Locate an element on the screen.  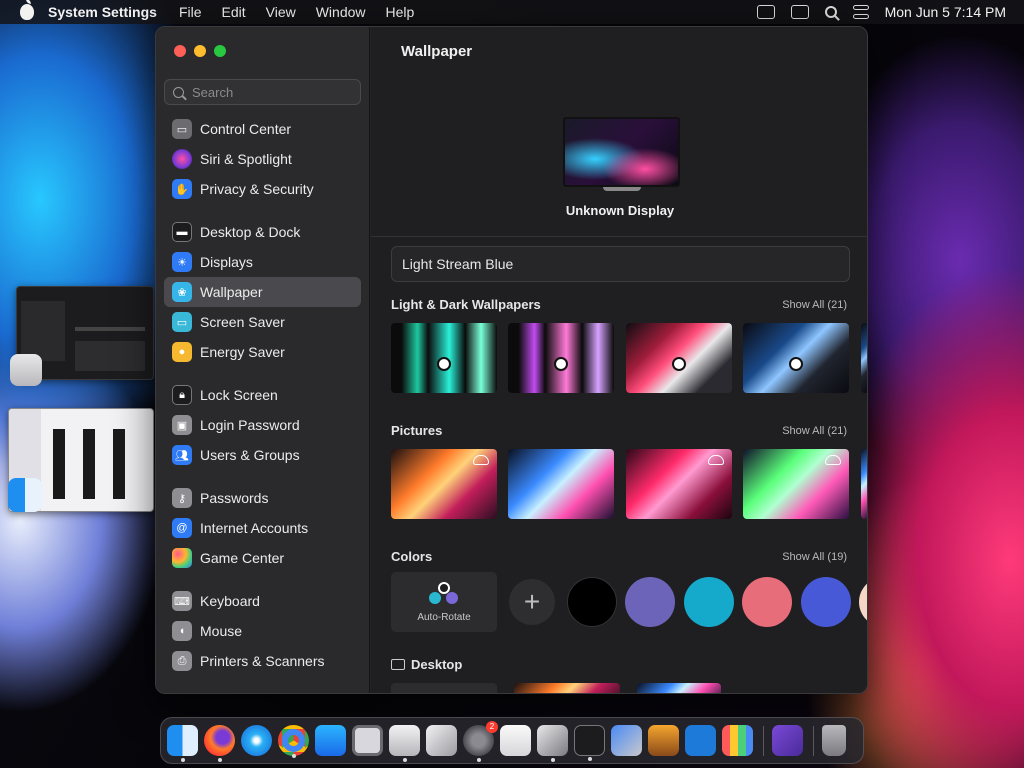
sidebar-item-keyboard: ⌨ Keyboard is located at coordinates (262, 601).